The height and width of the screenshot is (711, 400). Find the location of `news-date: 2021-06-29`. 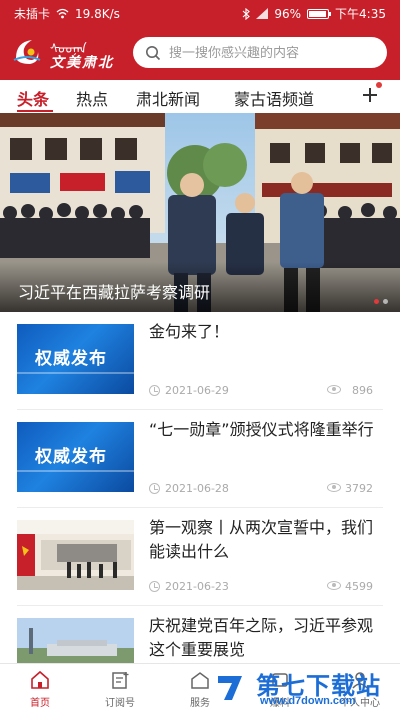

news-date: 2021-06-29 is located at coordinates (197, 390).